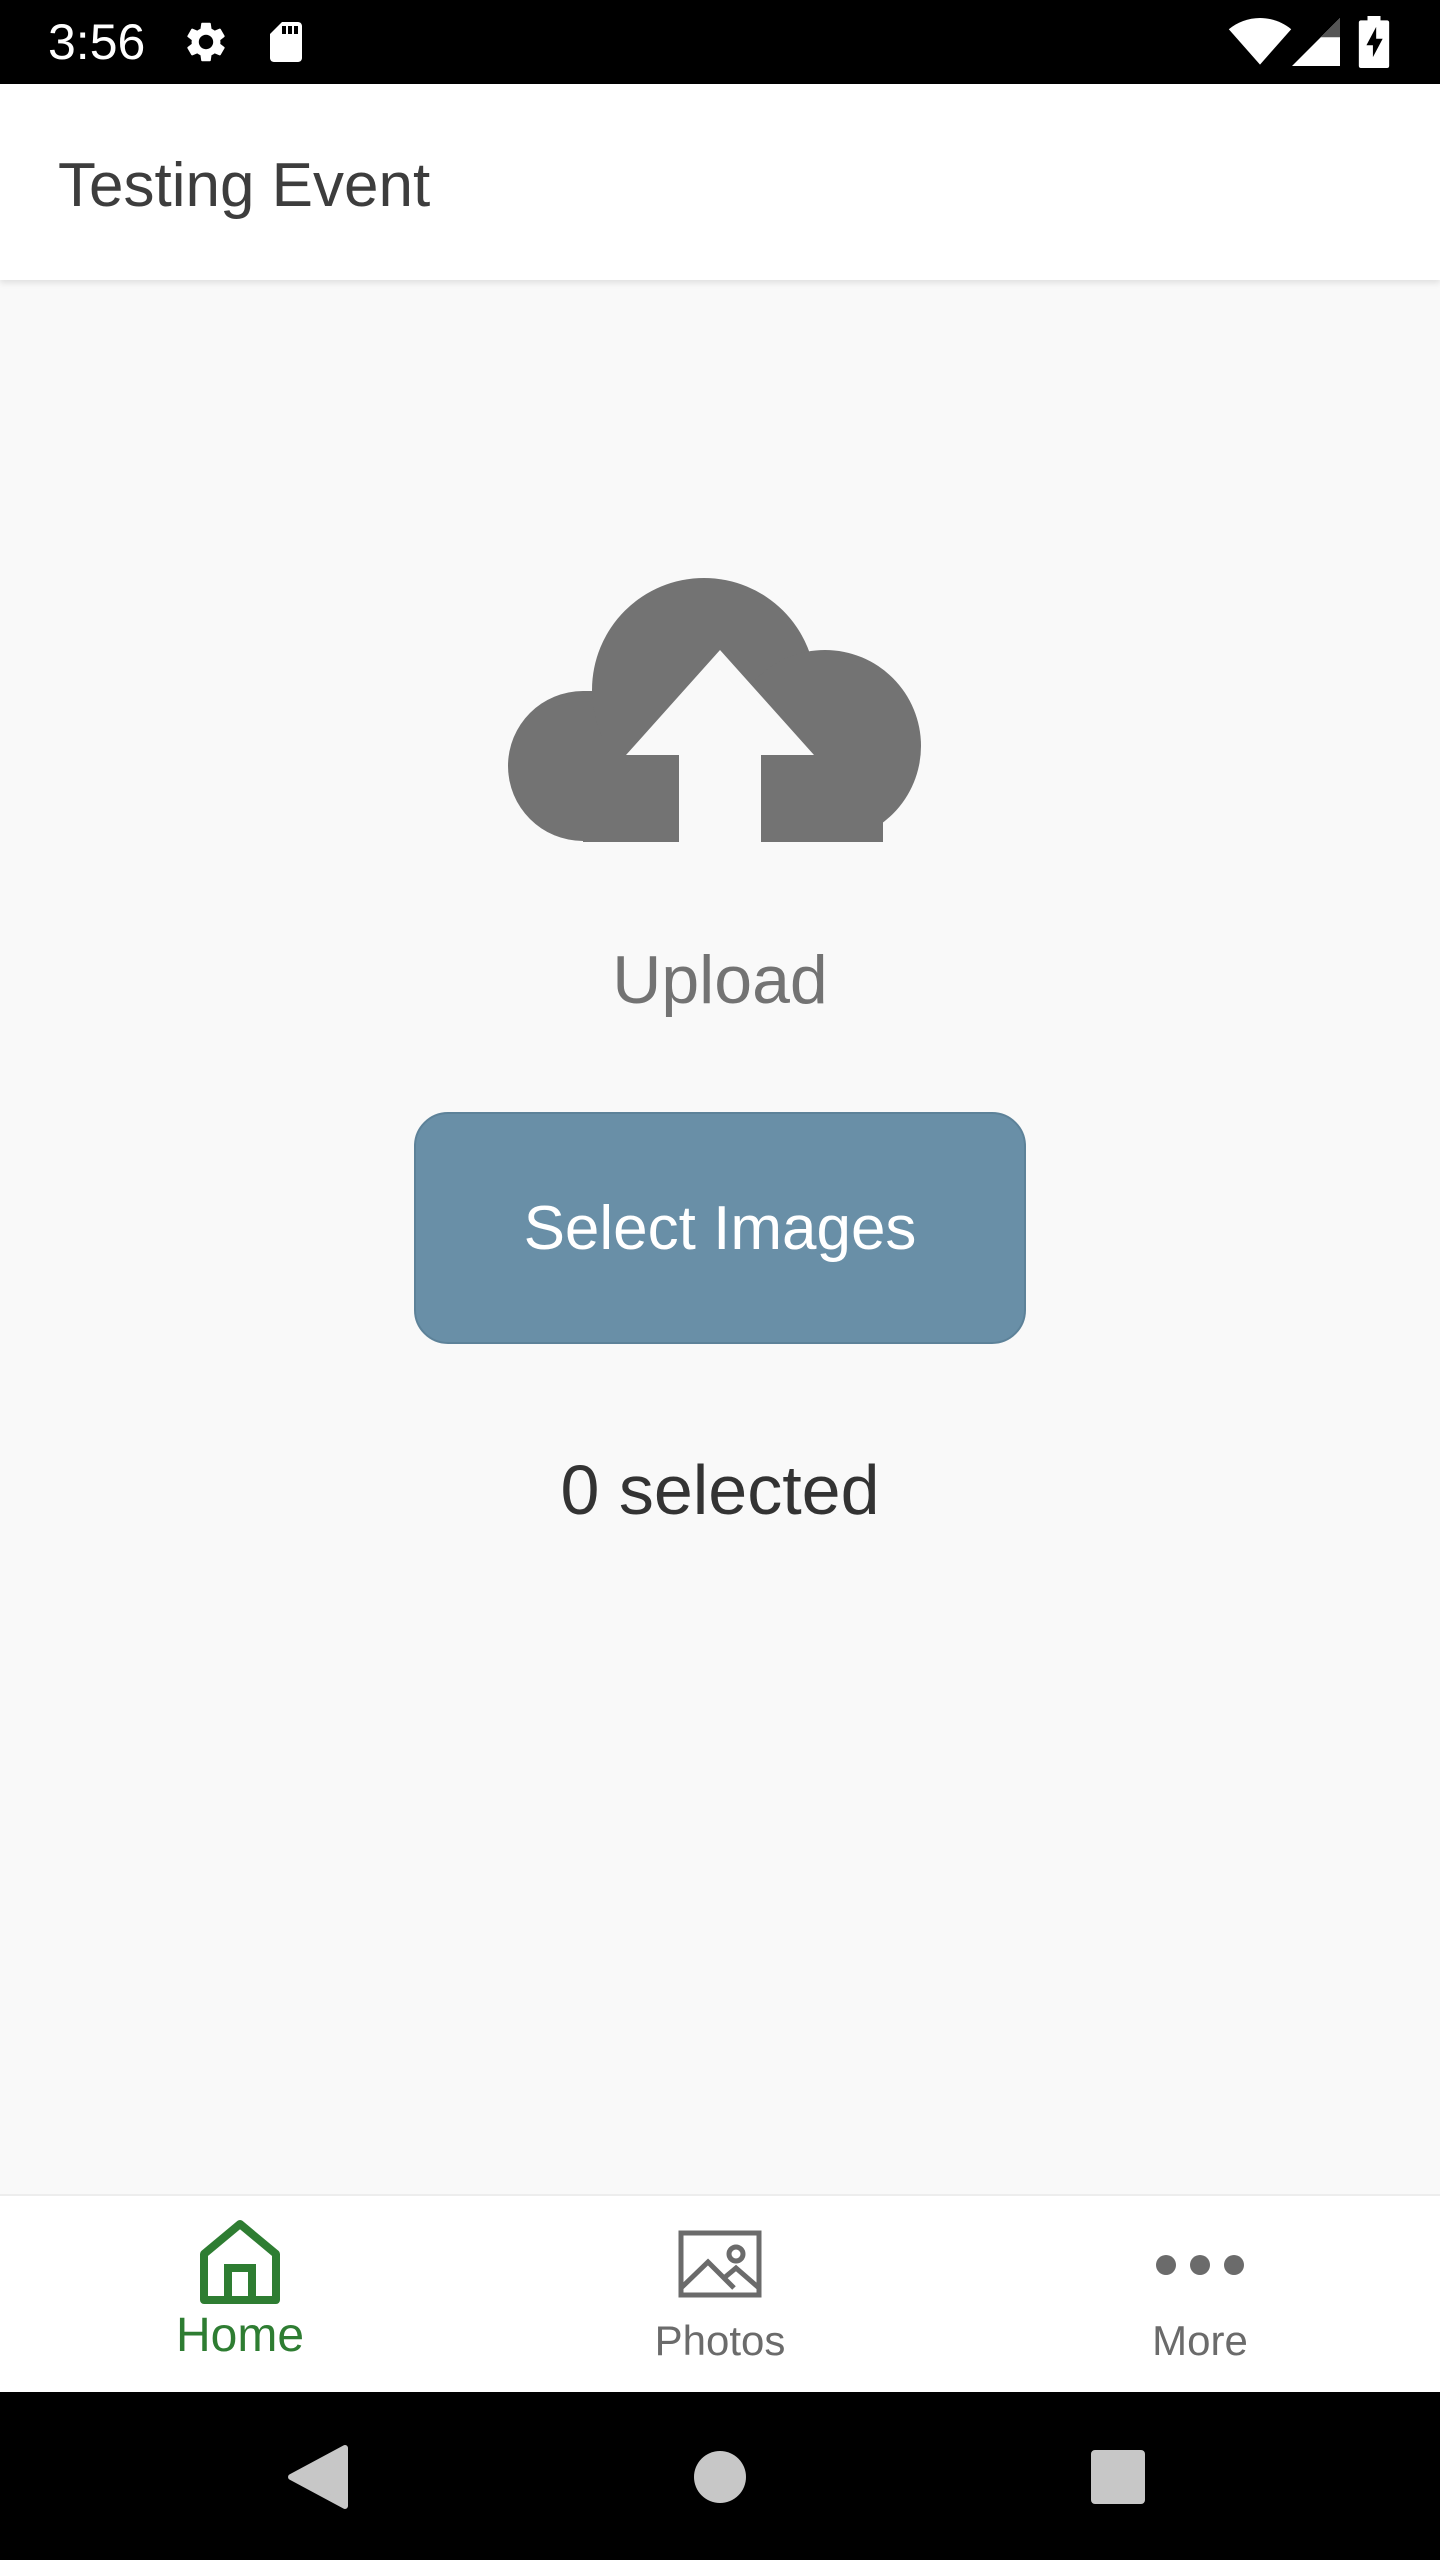  I want to click on wifi-icon, so click(1260, 41).